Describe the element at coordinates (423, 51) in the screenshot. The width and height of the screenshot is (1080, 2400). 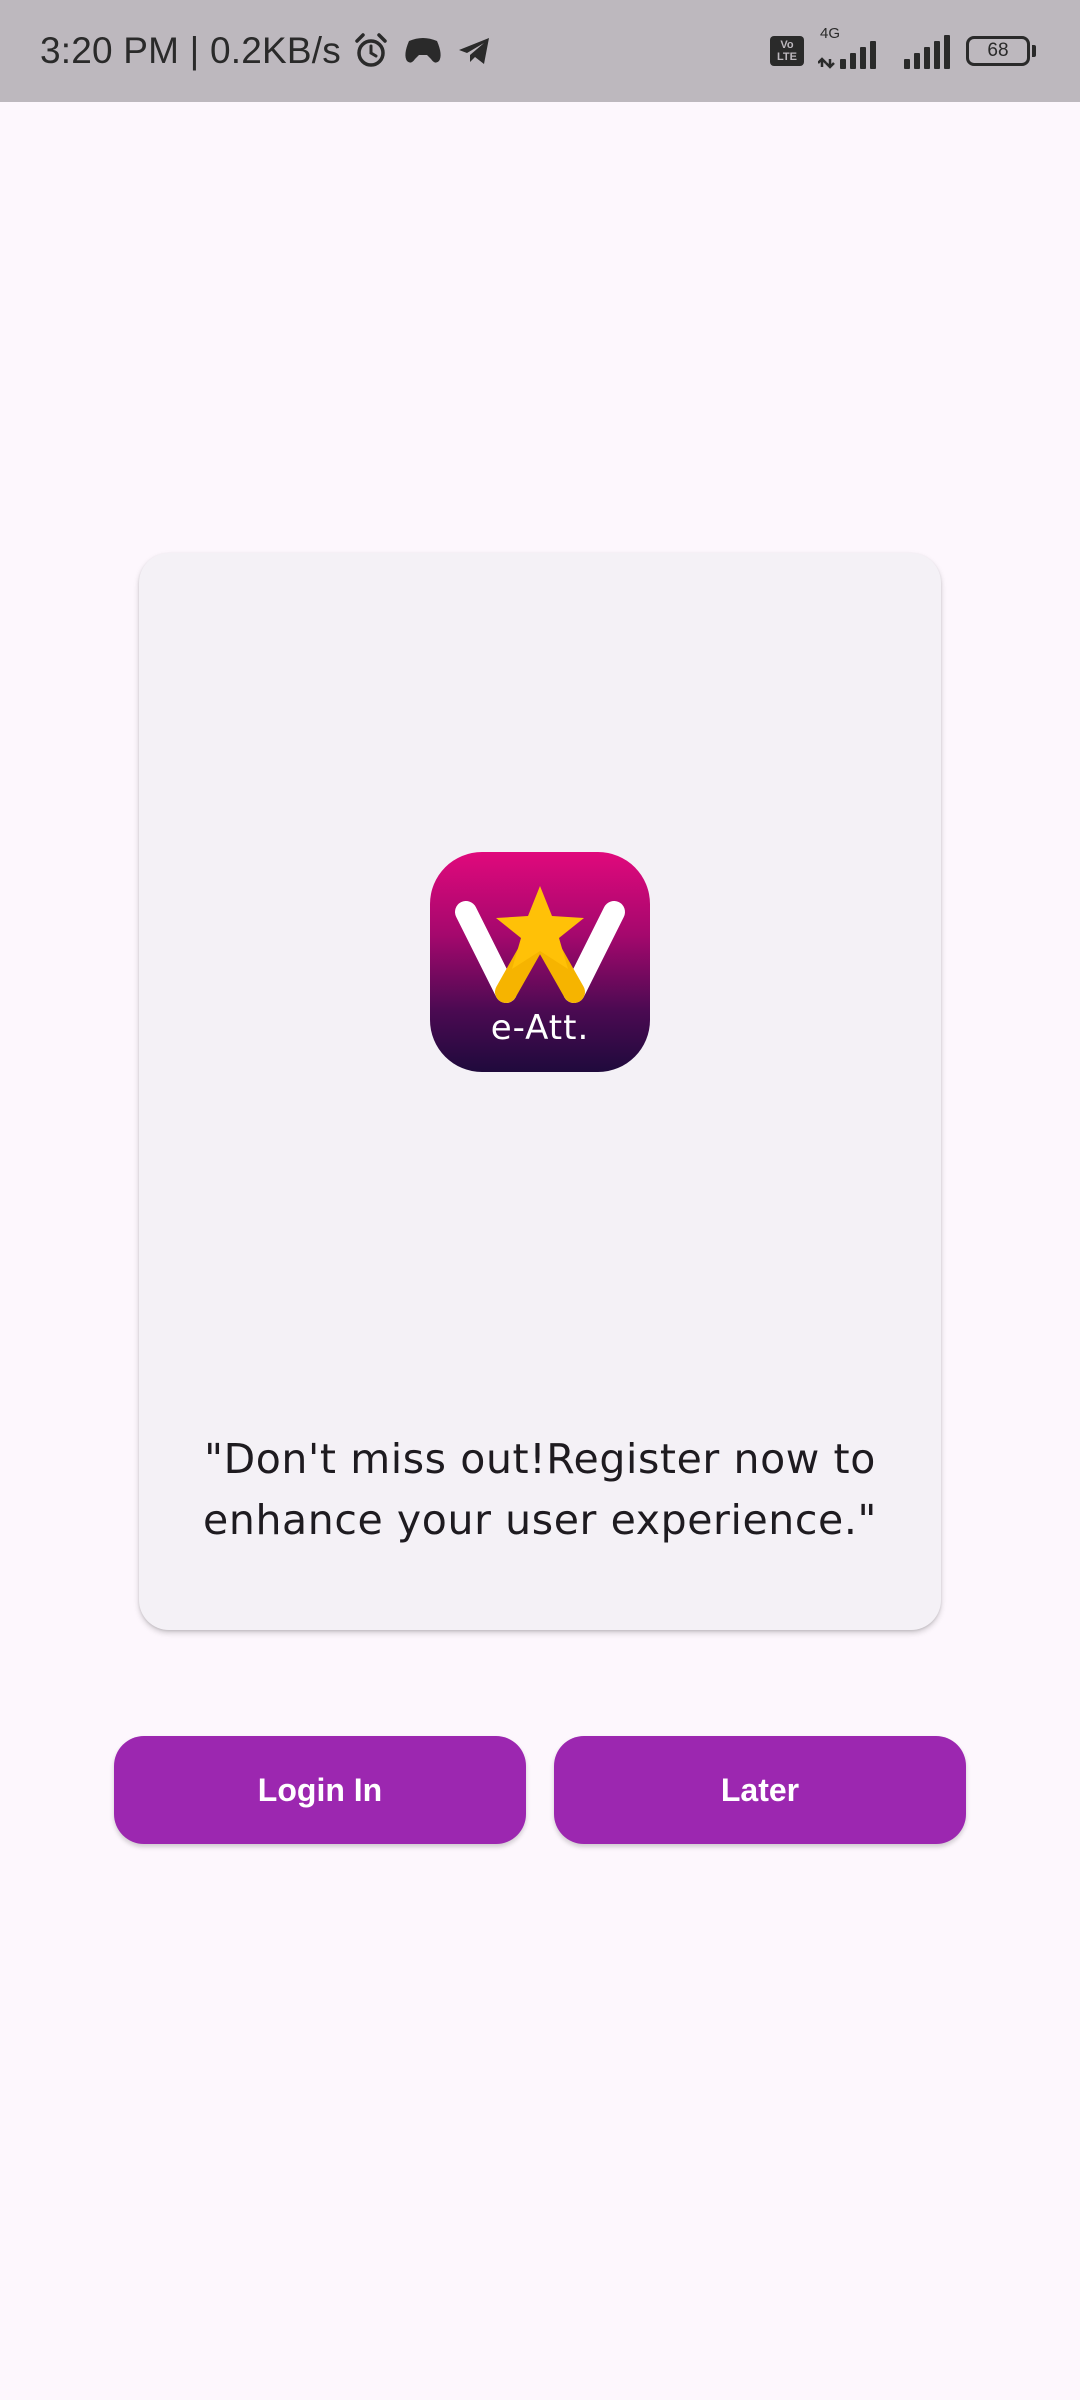
I see `gamepad-icon` at that location.